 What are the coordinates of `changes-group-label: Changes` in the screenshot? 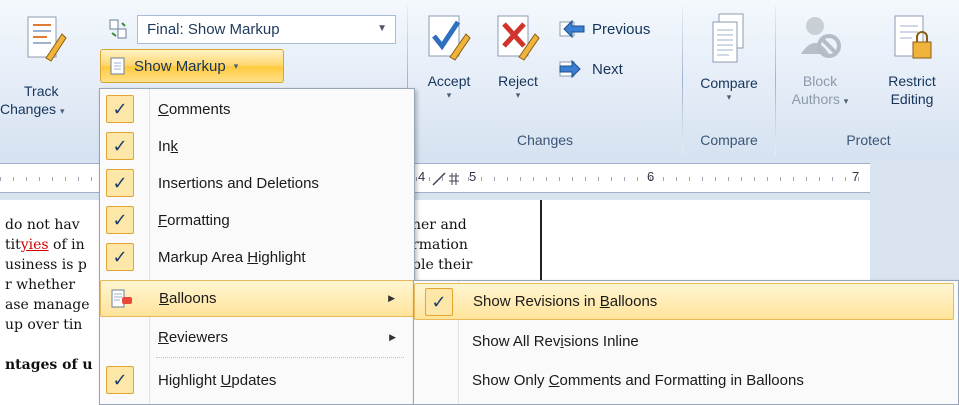 It's located at (545, 140).